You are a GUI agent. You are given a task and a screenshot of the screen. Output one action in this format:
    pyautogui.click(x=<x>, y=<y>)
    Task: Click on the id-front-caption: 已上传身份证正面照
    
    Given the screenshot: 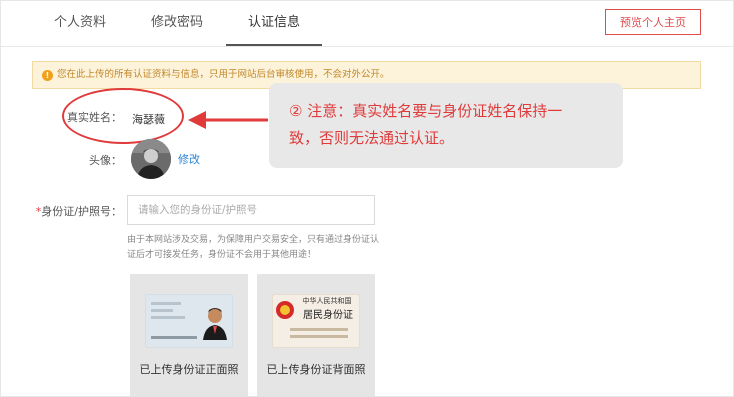 What is the action you would take?
    pyautogui.click(x=189, y=369)
    